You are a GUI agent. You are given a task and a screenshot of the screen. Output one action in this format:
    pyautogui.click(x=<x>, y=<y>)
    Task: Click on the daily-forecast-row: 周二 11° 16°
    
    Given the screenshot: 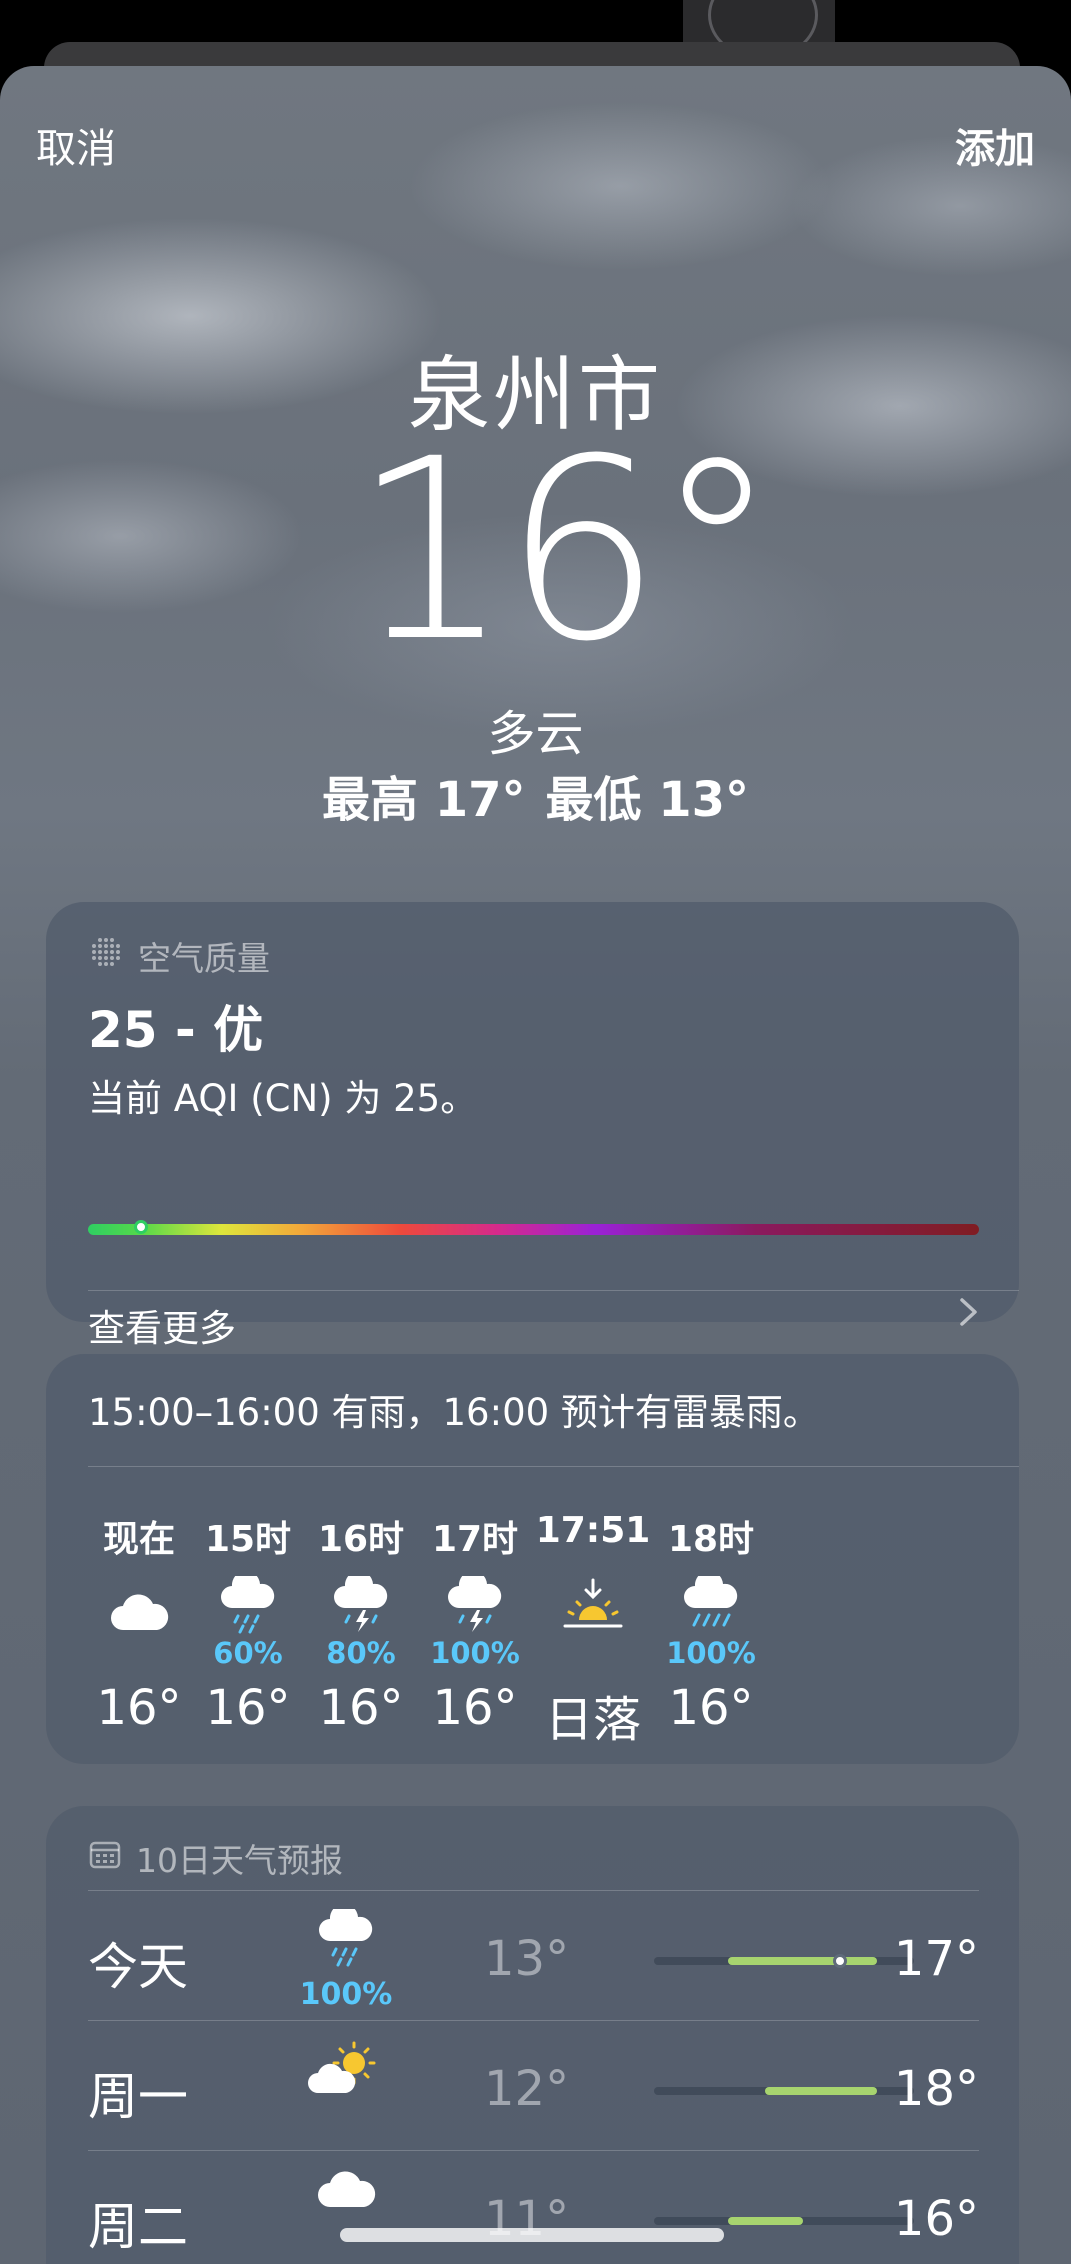 What is the action you would take?
    pyautogui.click(x=533, y=2207)
    